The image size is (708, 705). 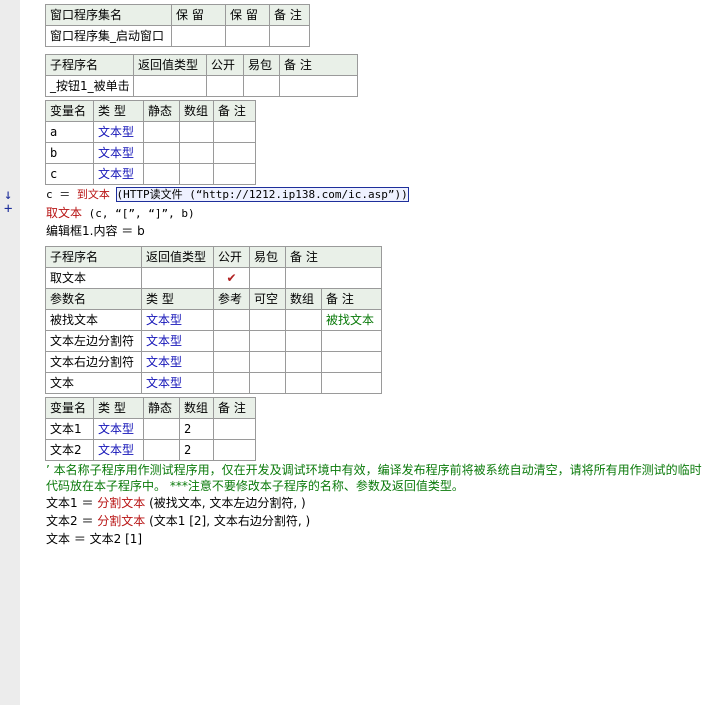 What do you see at coordinates (231, 299) in the screenshot?
I see `header-reference: 参考` at bounding box center [231, 299].